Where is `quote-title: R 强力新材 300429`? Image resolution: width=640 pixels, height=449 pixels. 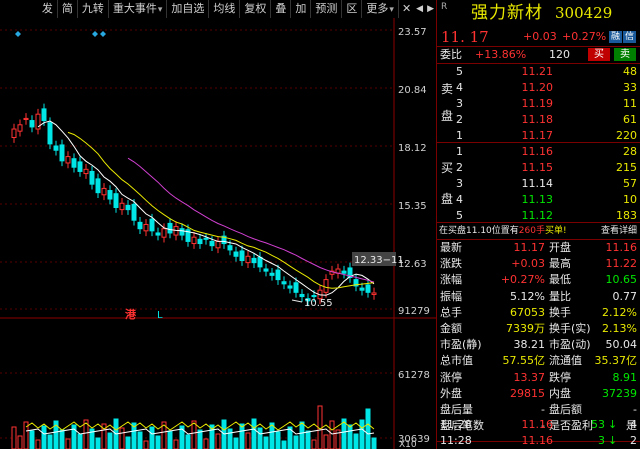
quote-title: R 强力新材 300429 is located at coordinates (538, 13).